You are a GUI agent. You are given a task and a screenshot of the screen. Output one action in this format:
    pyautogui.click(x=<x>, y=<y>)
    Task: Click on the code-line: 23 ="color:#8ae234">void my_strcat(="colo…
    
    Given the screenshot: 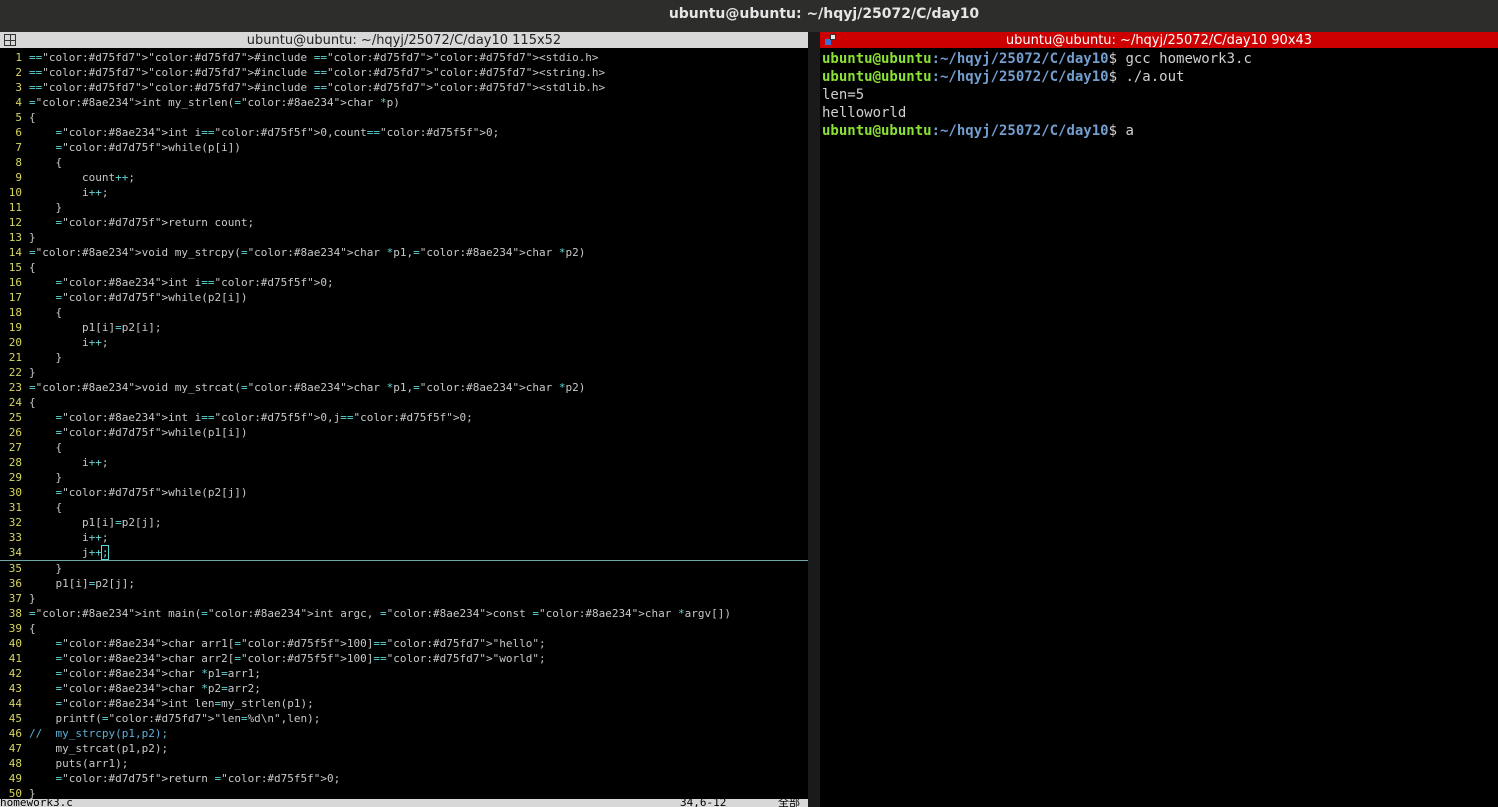 What is the action you would take?
    pyautogui.click(x=404, y=387)
    